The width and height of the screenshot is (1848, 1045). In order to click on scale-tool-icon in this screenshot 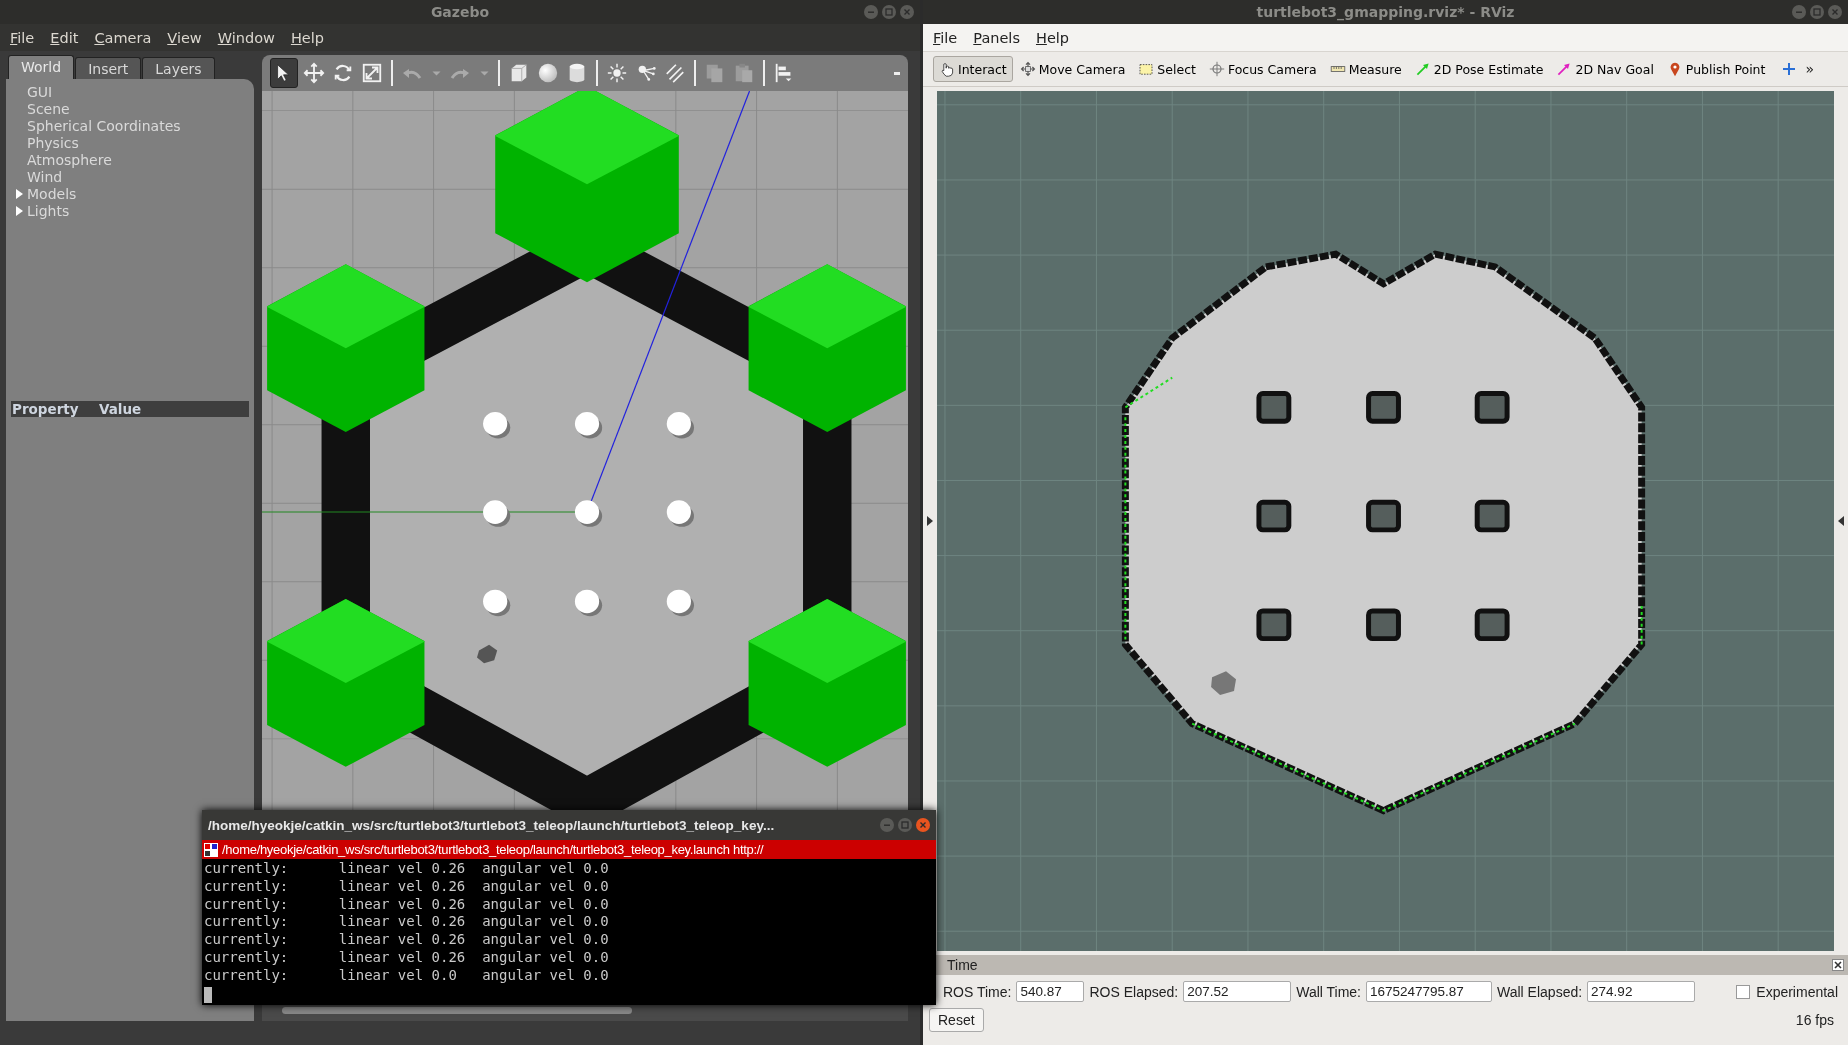, I will do `click(372, 73)`.